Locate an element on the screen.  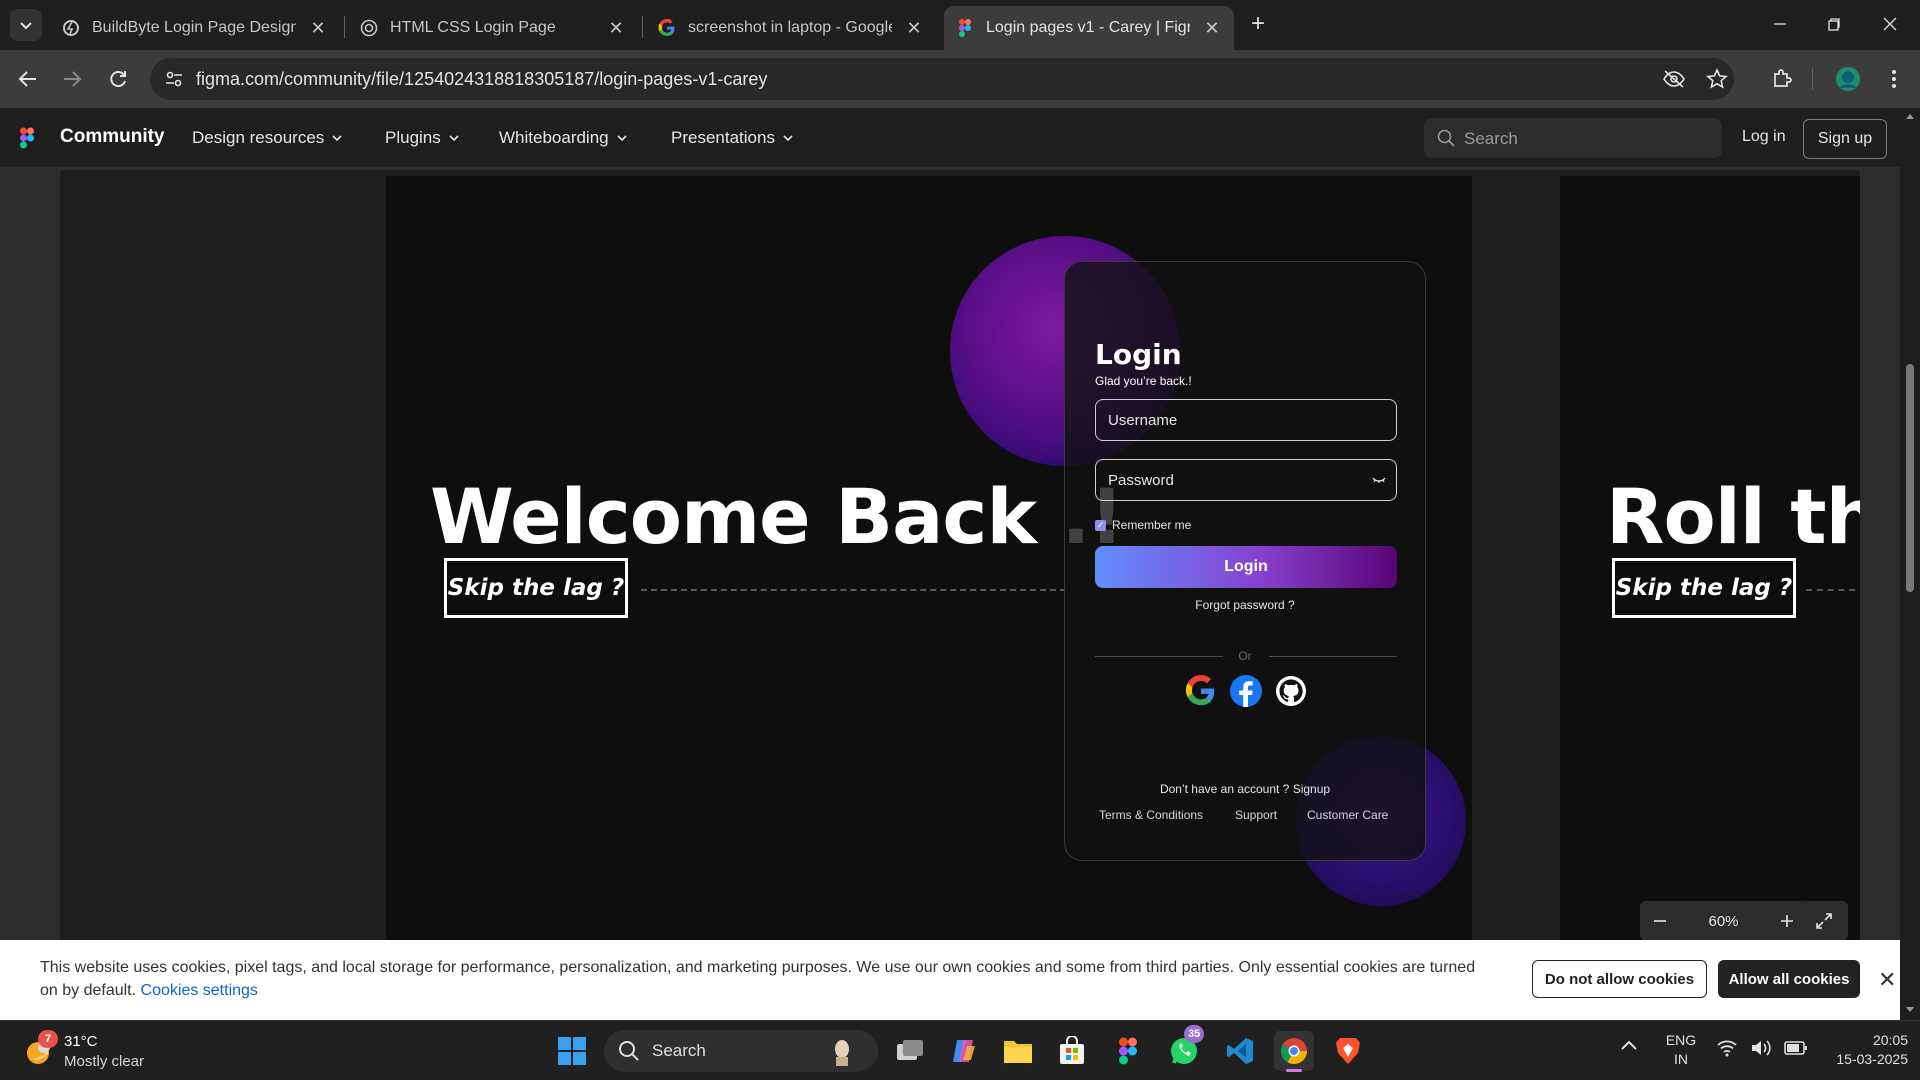
login-link: Log in is located at coordinates (1764, 137).